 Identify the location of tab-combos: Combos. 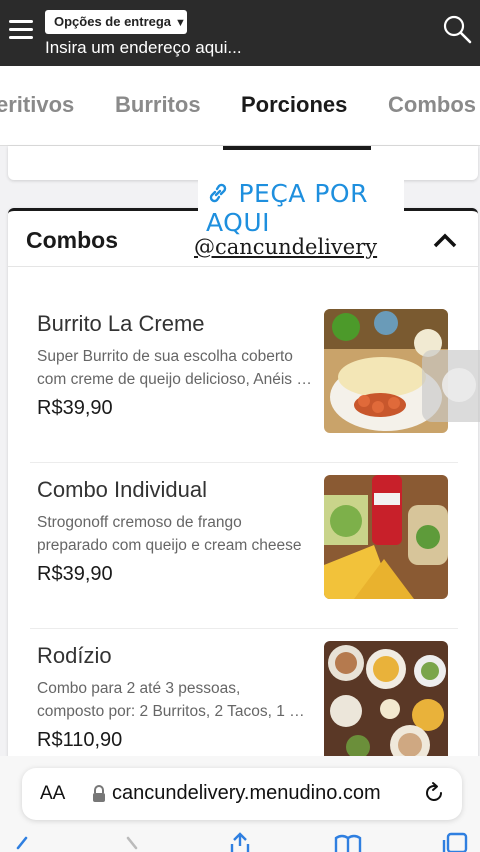
(432, 105).